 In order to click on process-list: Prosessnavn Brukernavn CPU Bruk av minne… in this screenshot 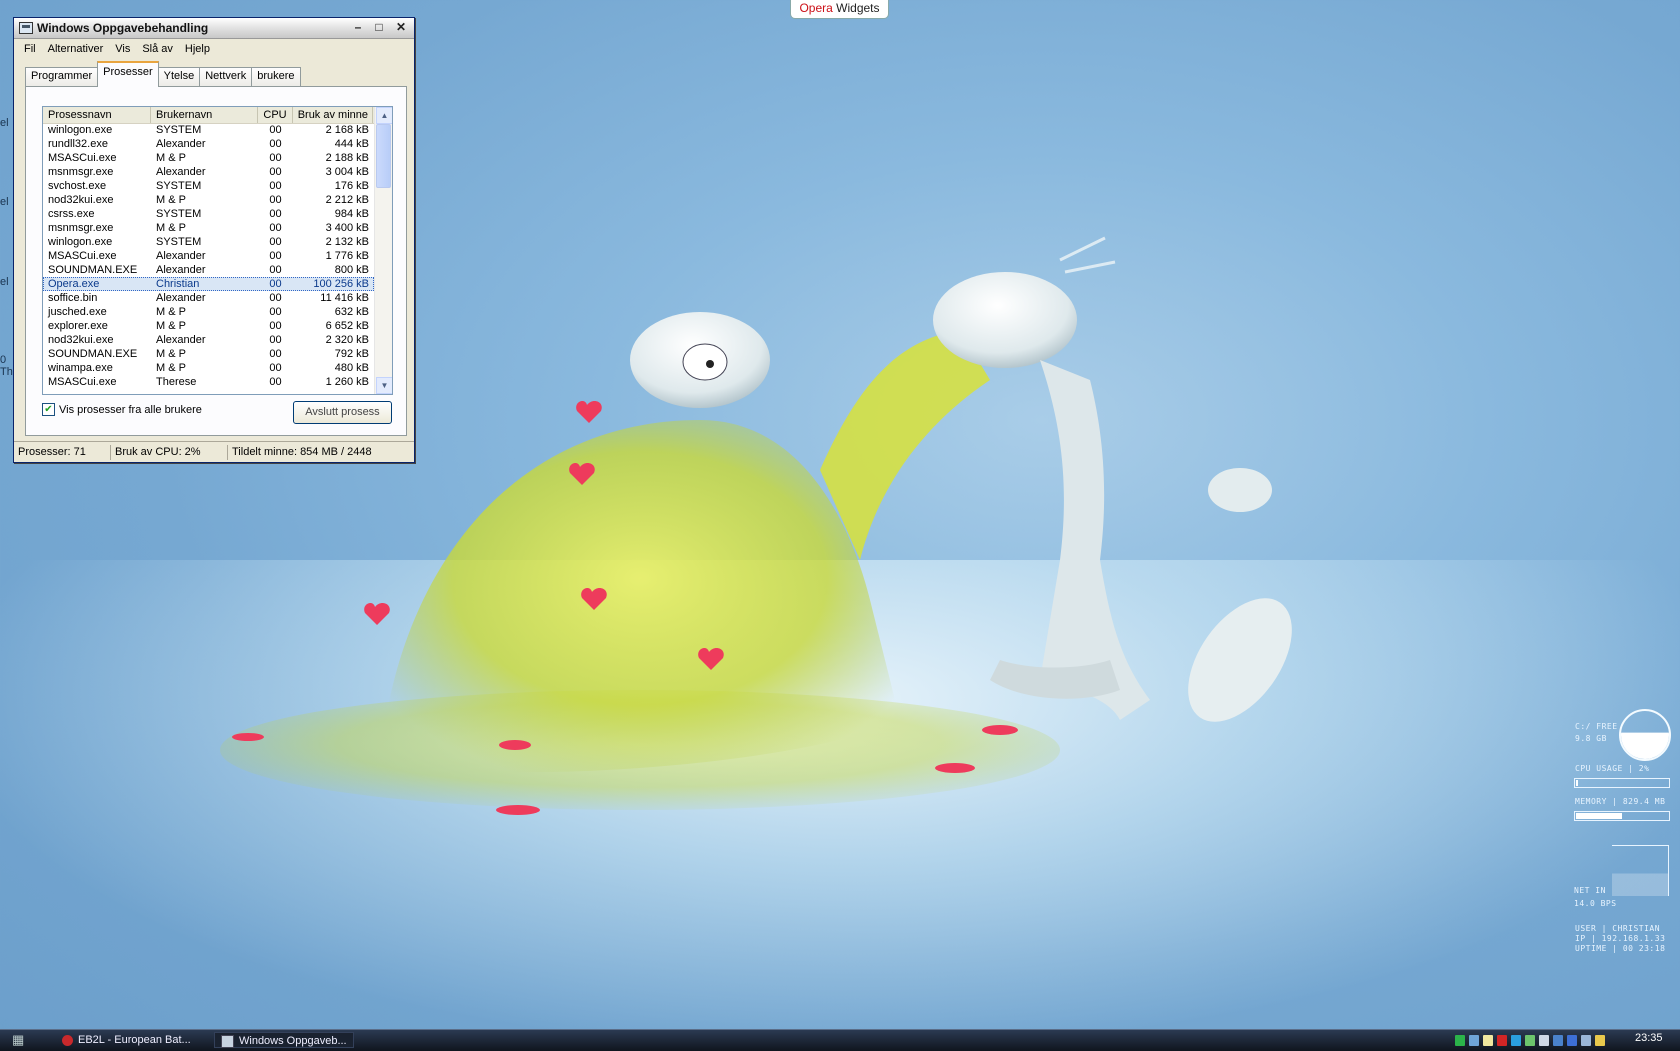, I will do `click(217, 250)`.